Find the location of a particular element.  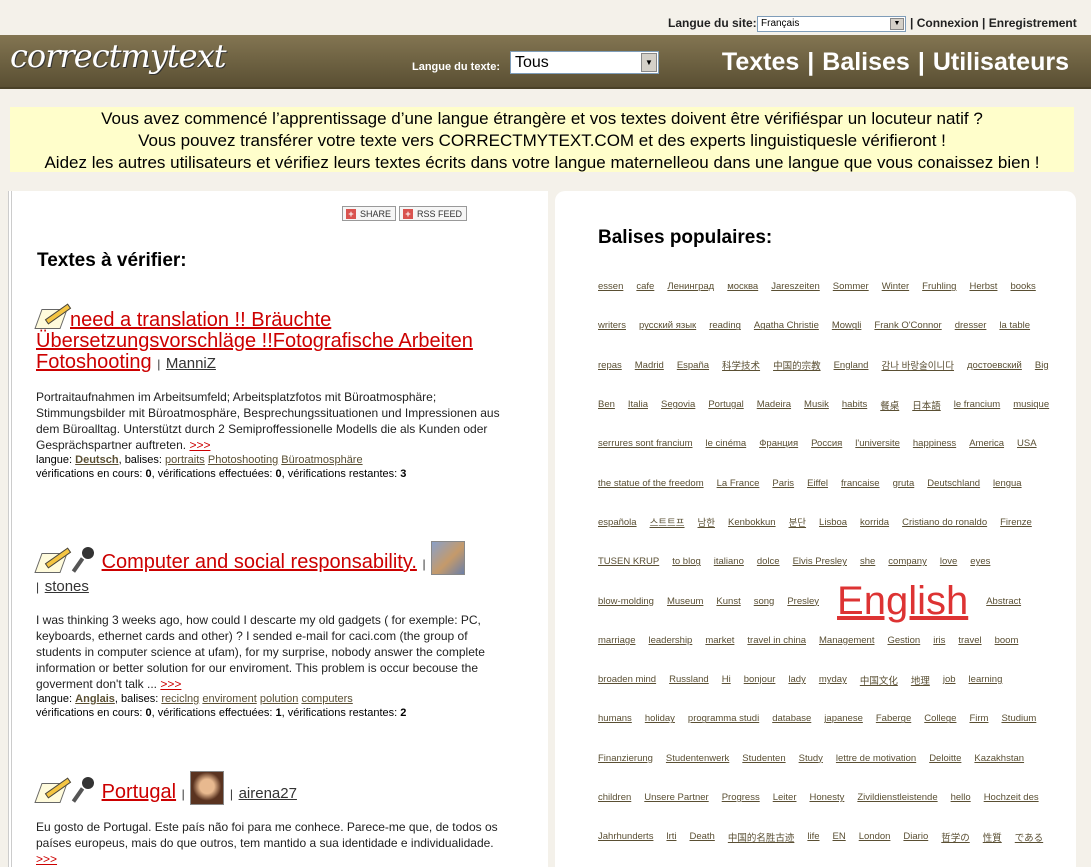

tag-link: 中国的宗教 is located at coordinates (797, 365).